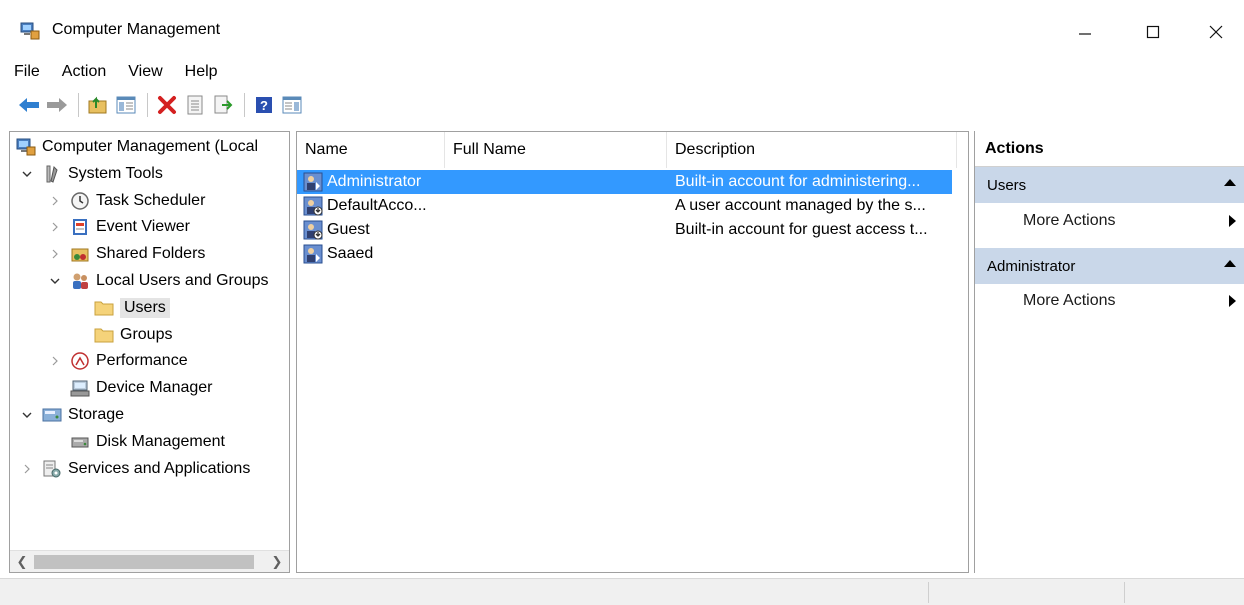 This screenshot has width=1244, height=605. I want to click on help-button: ?, so click(264, 105).